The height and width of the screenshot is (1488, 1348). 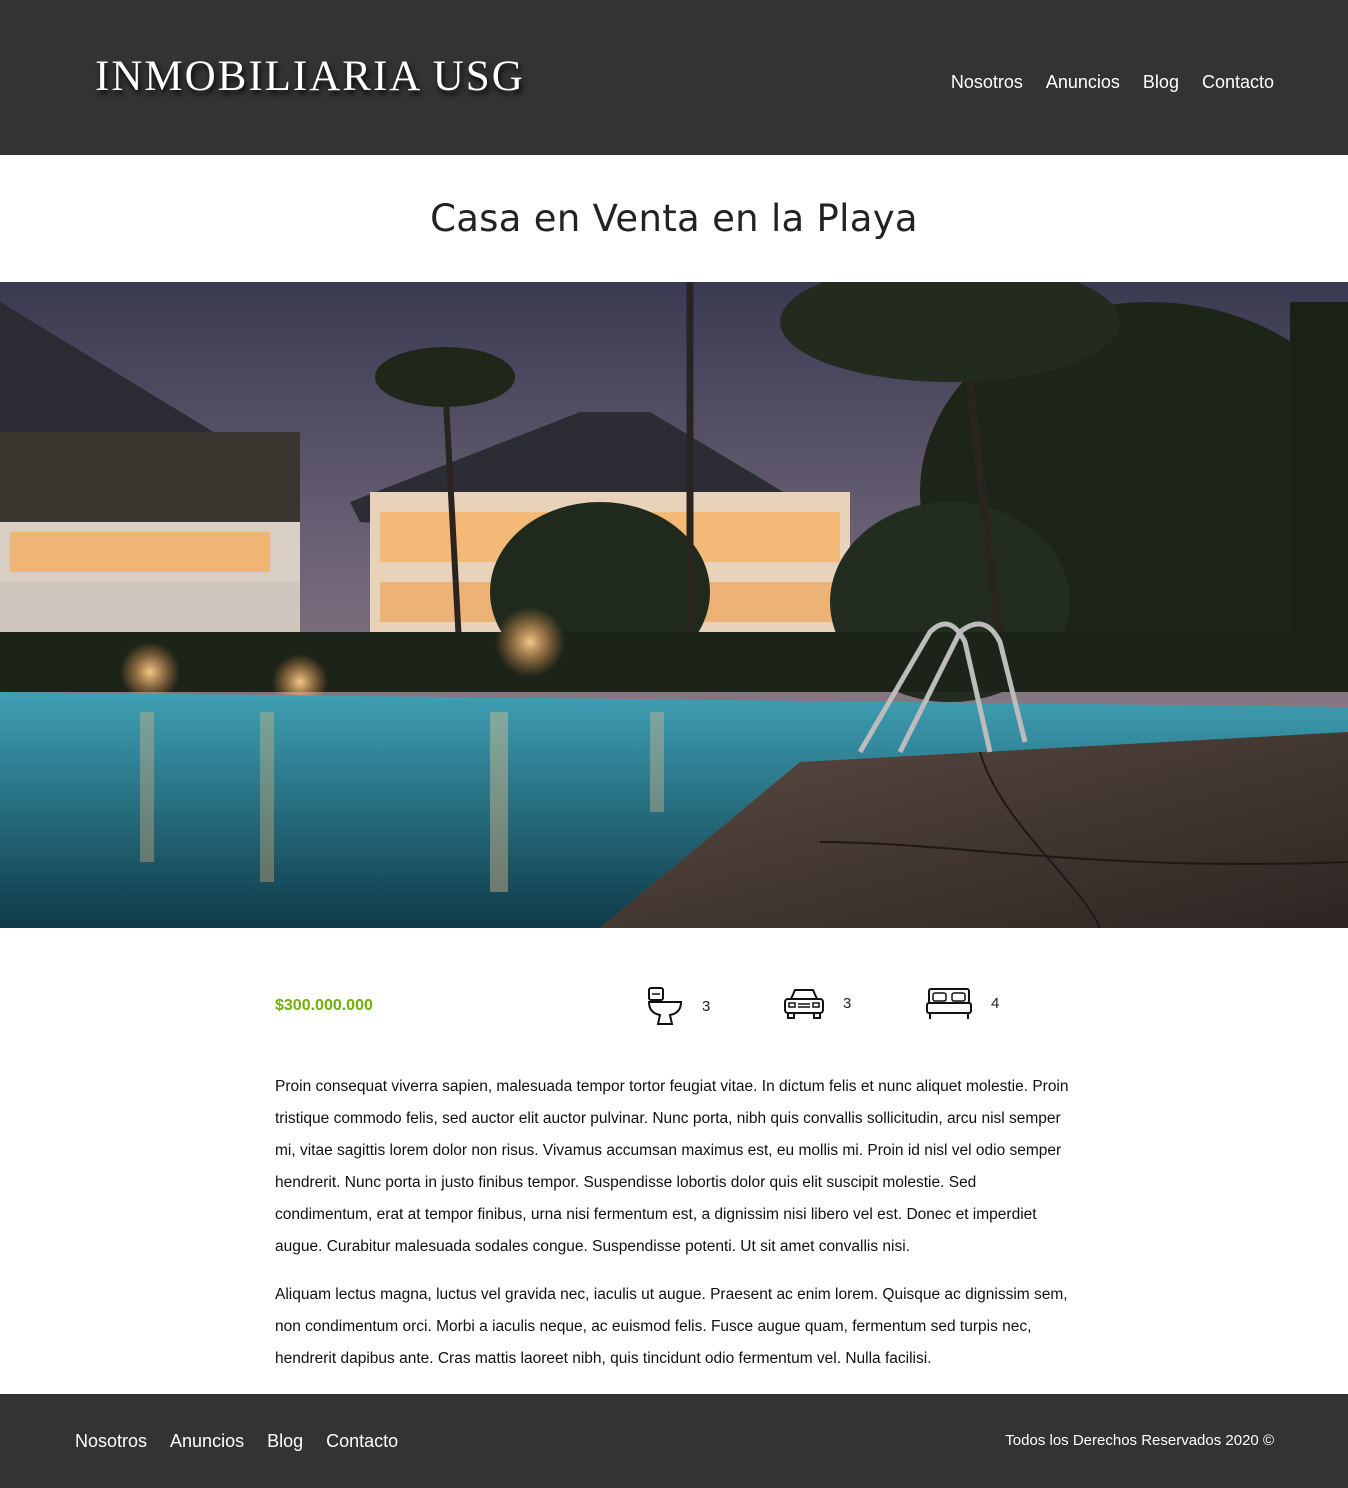 What do you see at coordinates (804, 1004) in the screenshot?
I see `car-icon` at bounding box center [804, 1004].